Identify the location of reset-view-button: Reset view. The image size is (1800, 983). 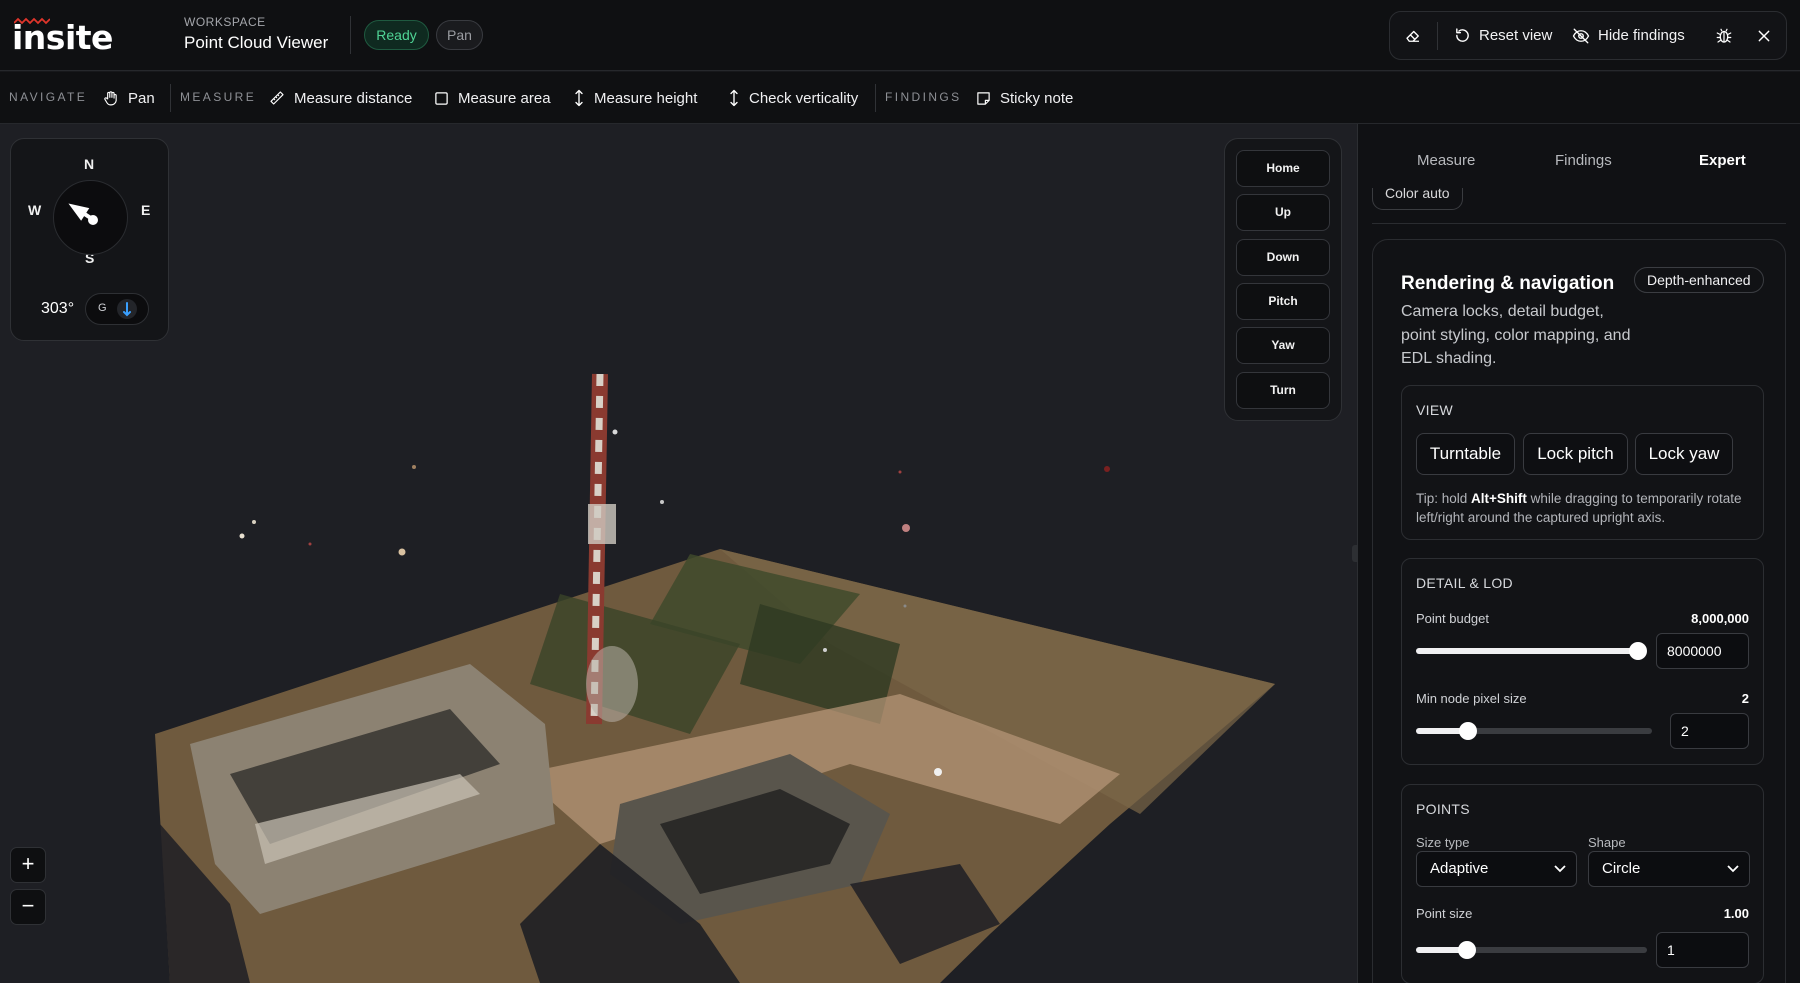
(1503, 35).